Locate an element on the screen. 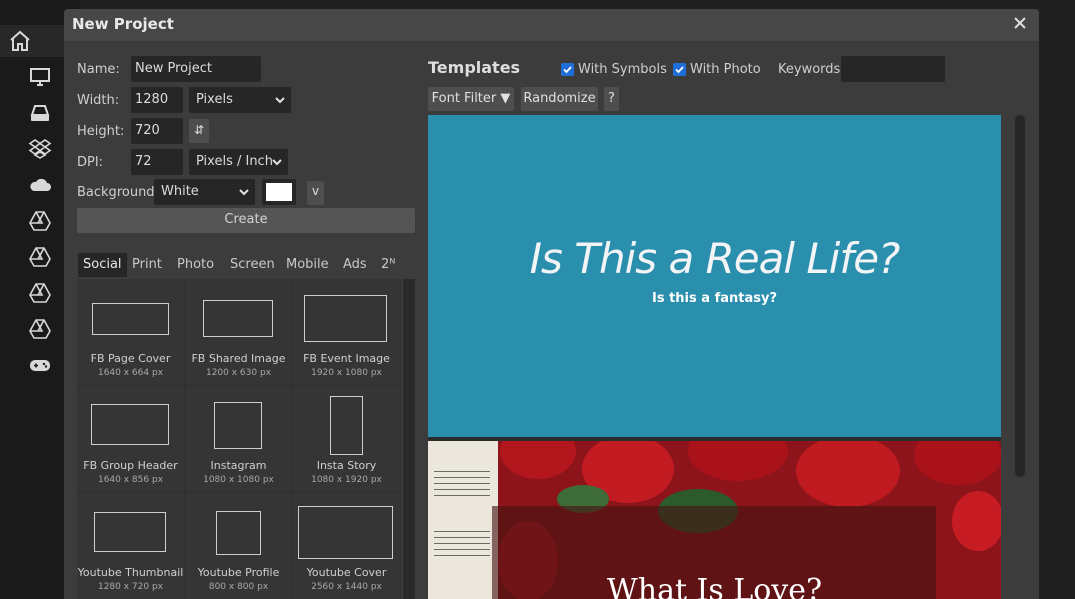 The image size is (1075, 599). sidebar-item-games is located at coordinates (40, 365).